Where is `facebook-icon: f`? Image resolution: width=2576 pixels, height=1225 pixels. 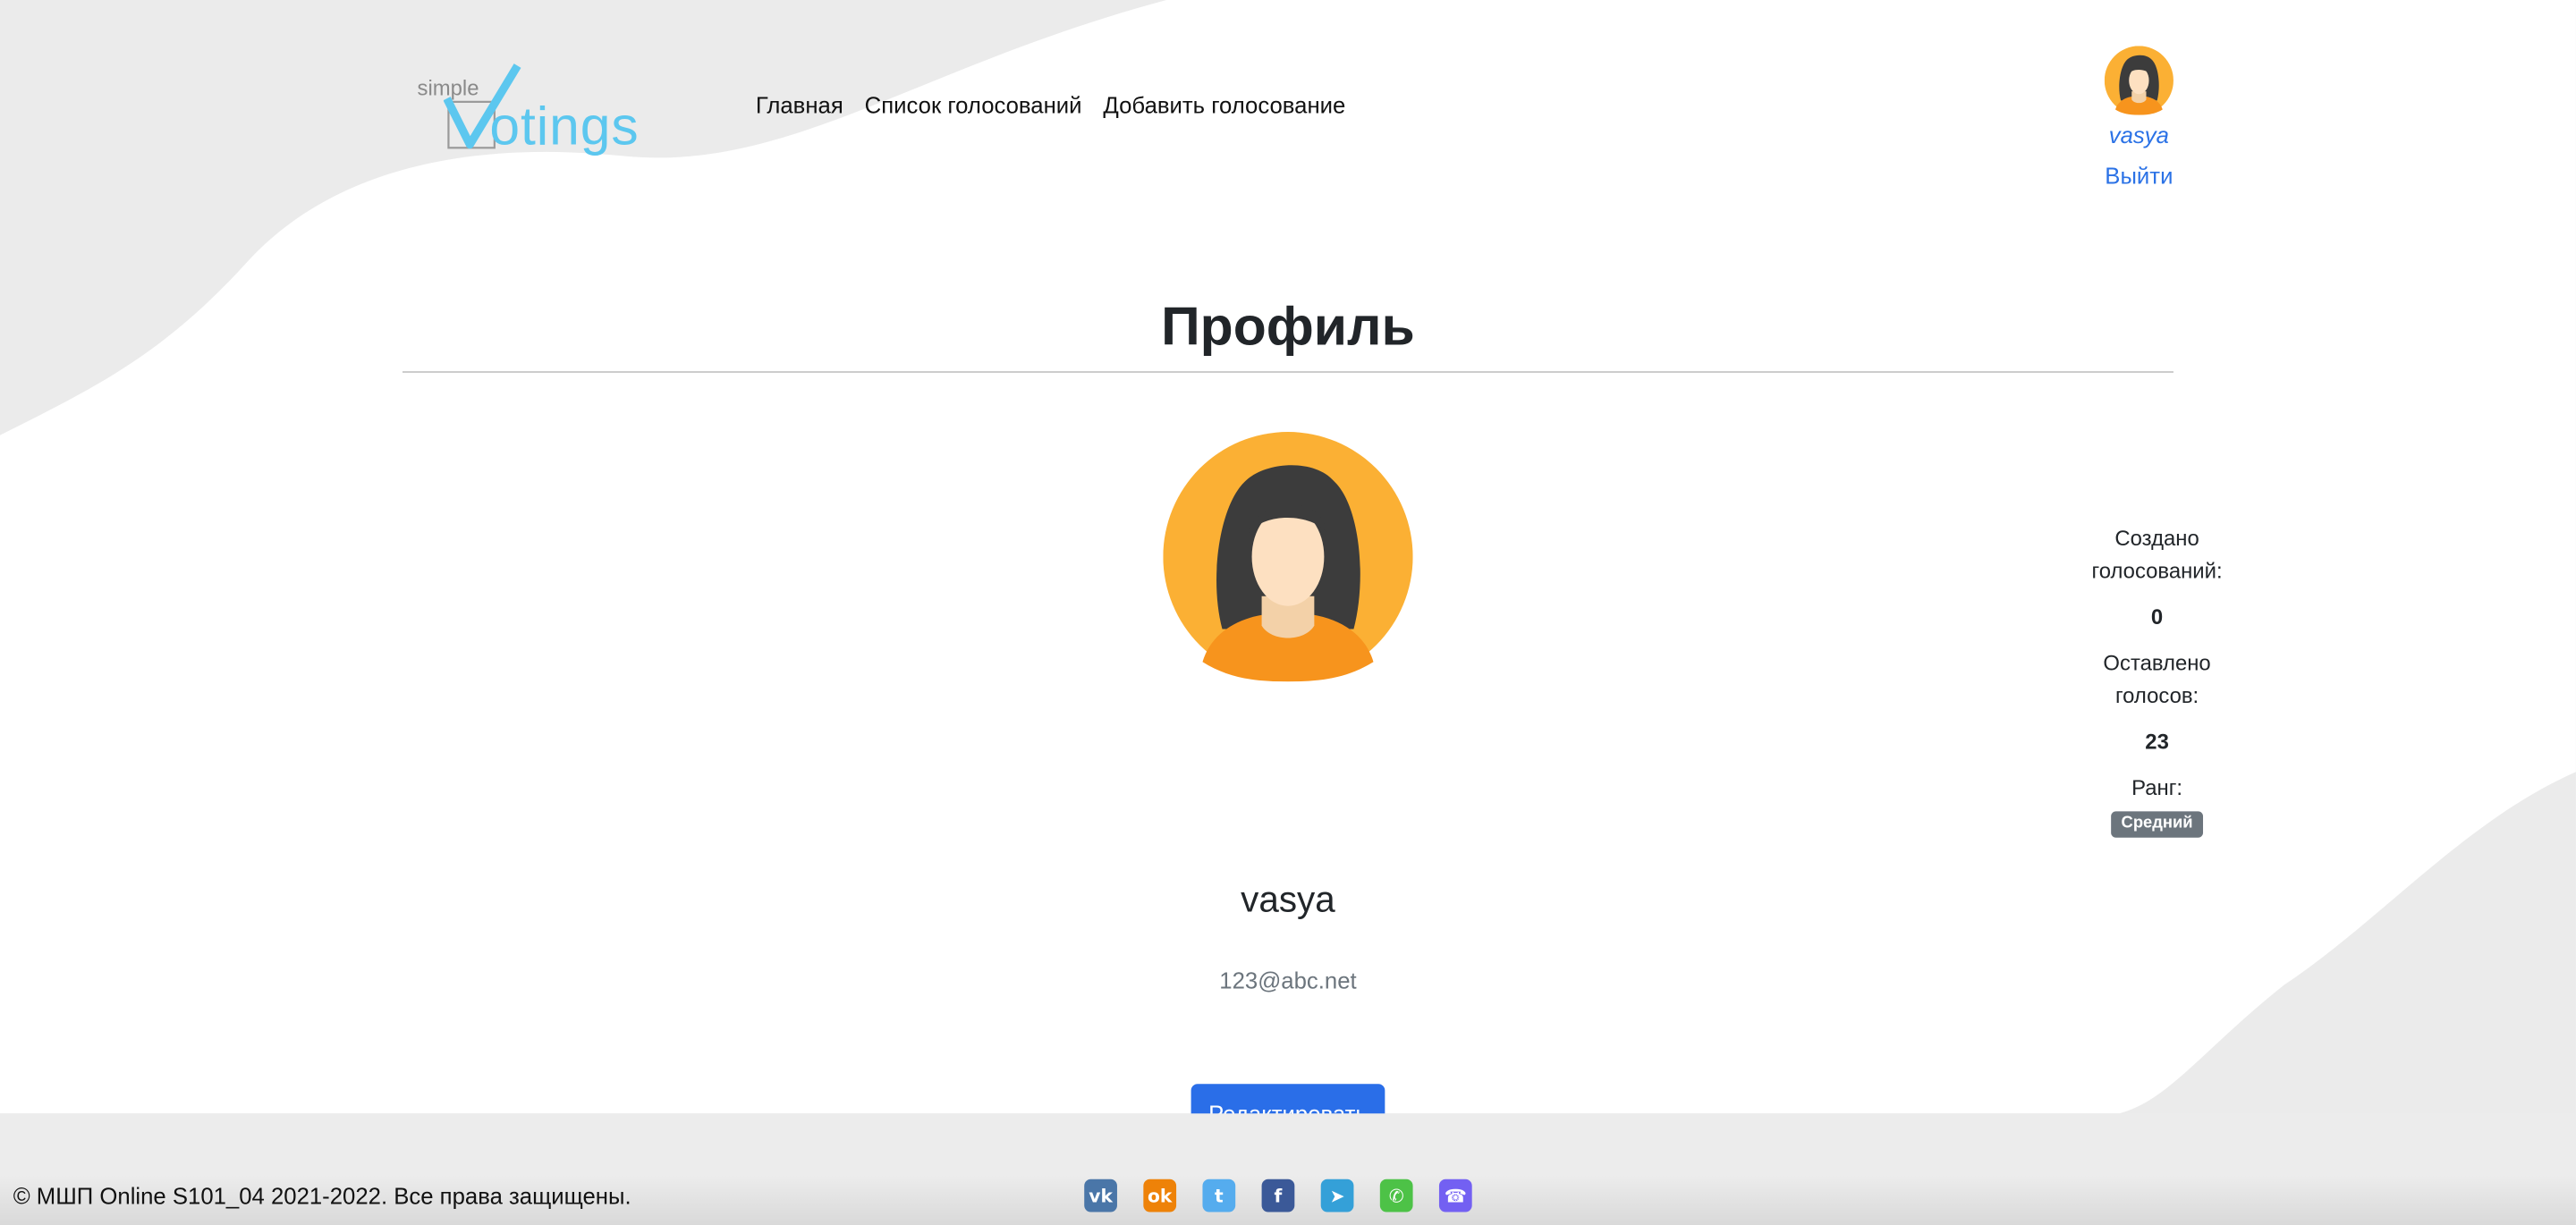
facebook-icon: f is located at coordinates (1278, 1195).